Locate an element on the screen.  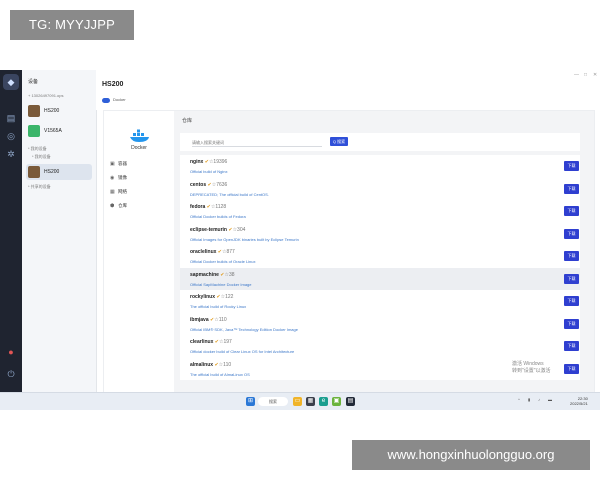
image-name: fedora is located at coordinates (198, 207).